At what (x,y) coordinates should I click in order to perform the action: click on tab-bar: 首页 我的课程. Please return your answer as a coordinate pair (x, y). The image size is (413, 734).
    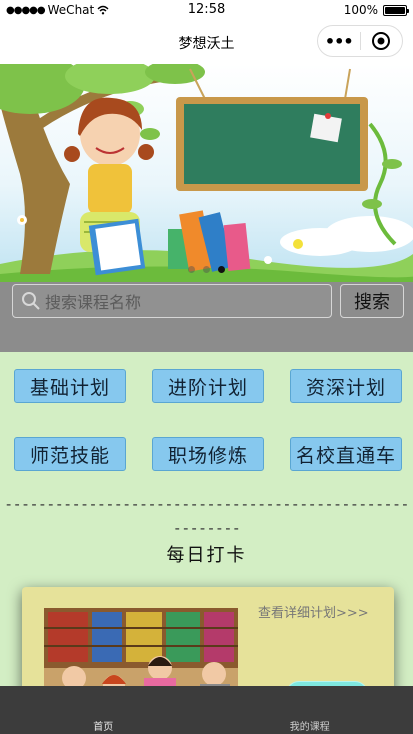
    Looking at the image, I should click on (206, 710).